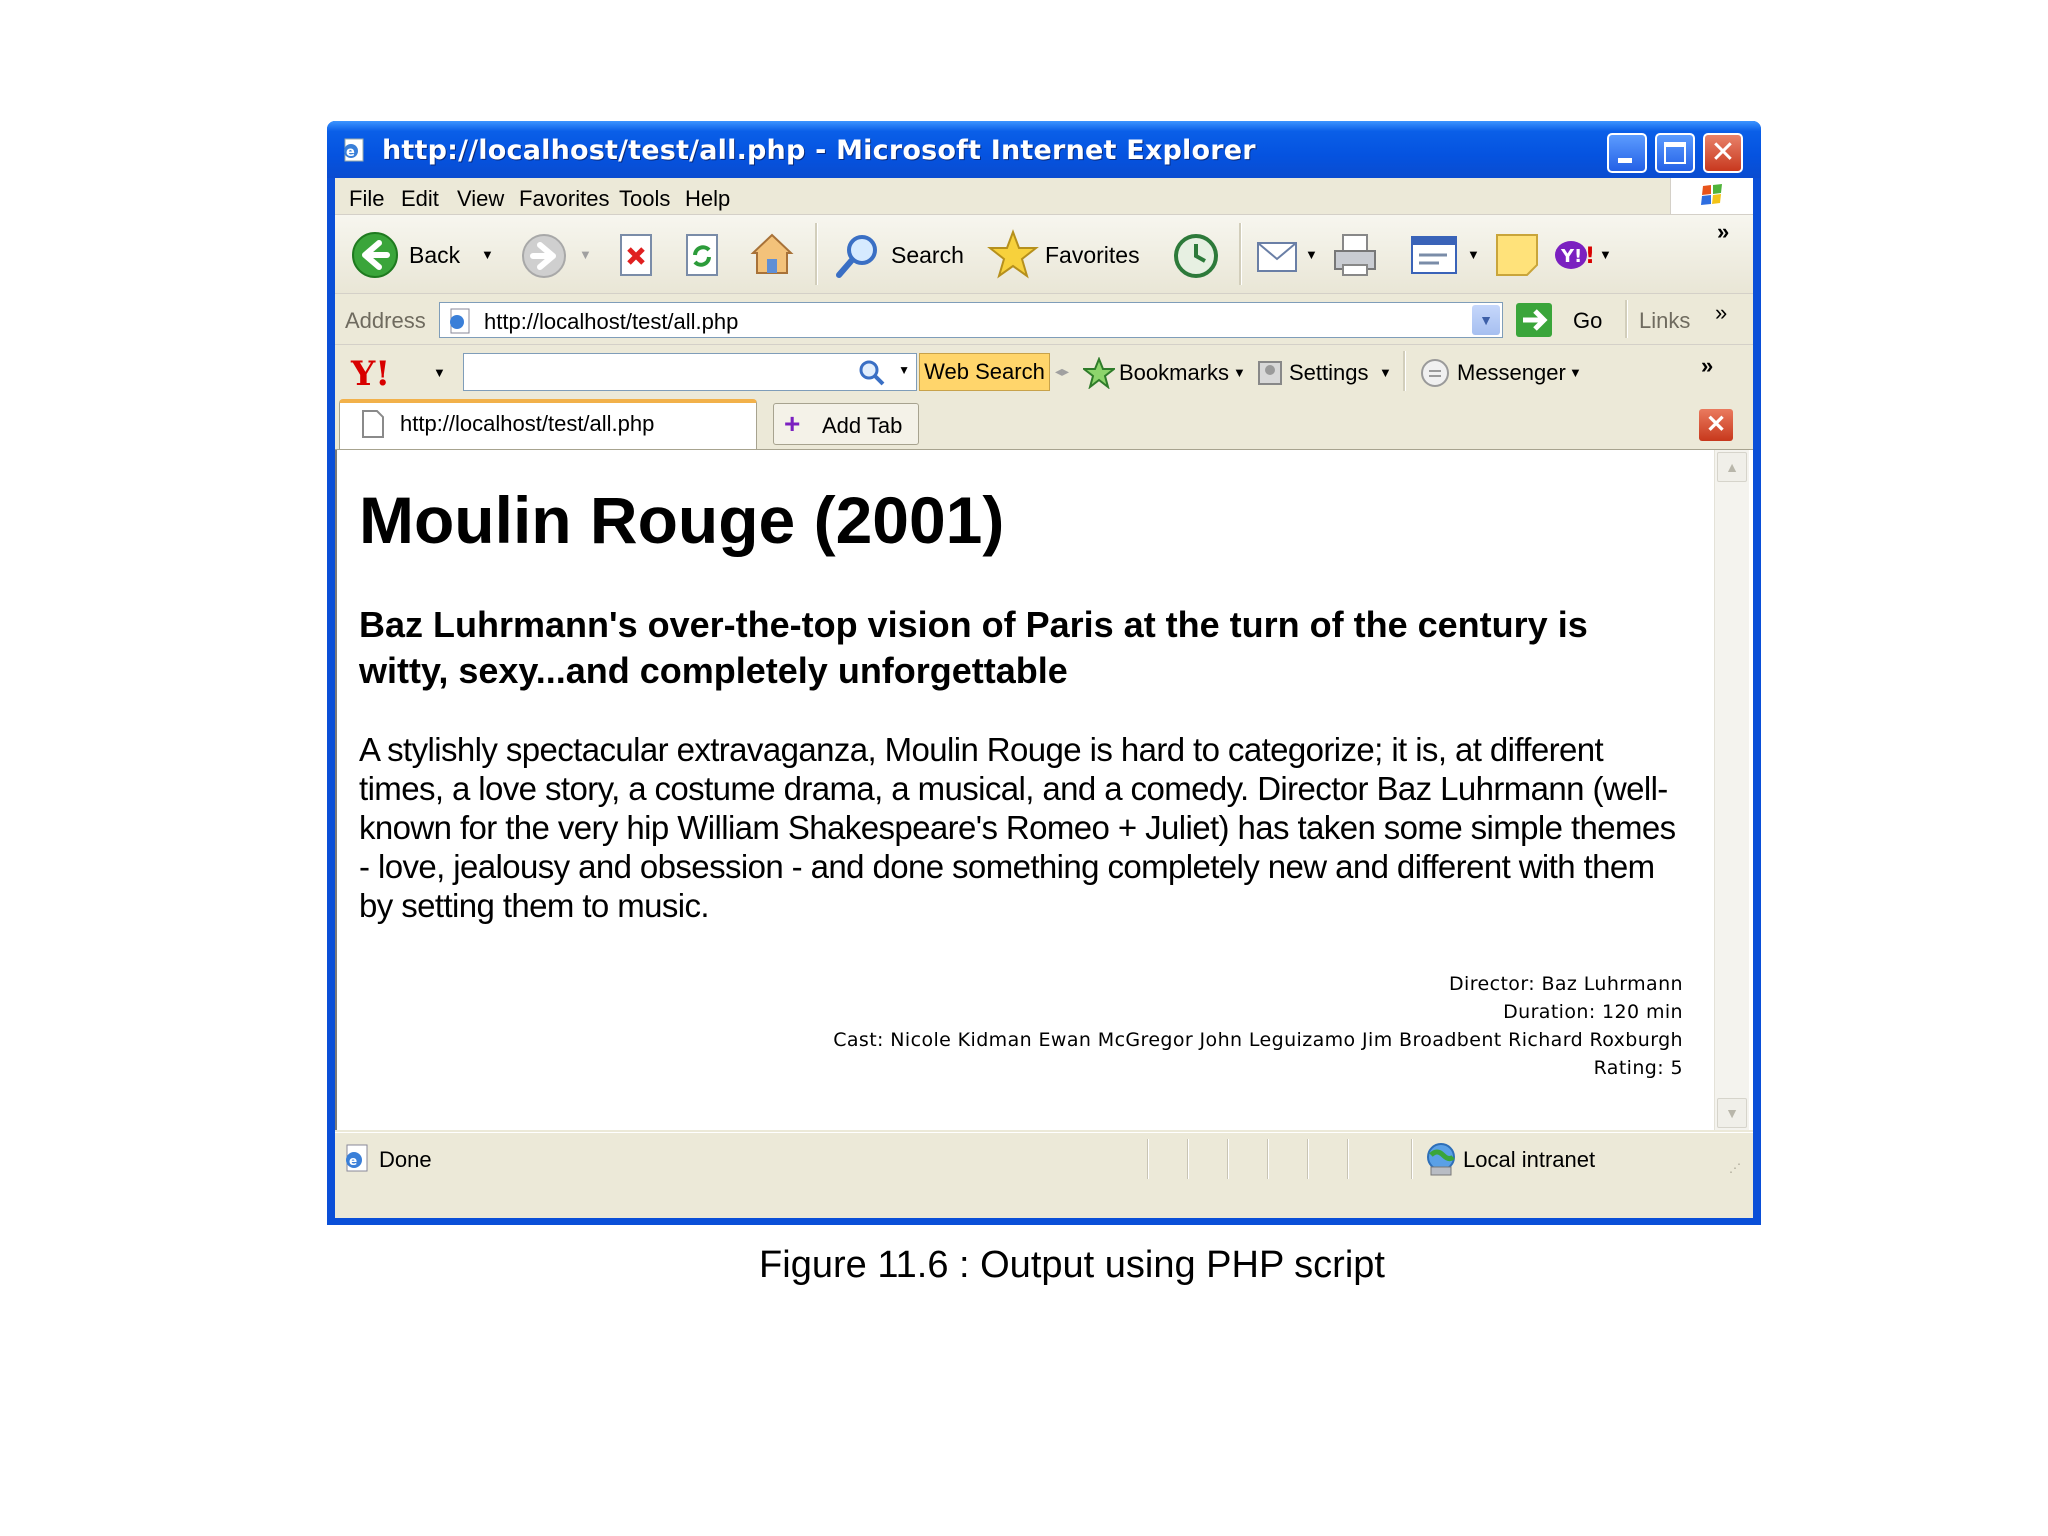 This screenshot has width=2048, height=1536. What do you see at coordinates (585, 254) in the screenshot?
I see `forward-dropdown-icon: ▼` at bounding box center [585, 254].